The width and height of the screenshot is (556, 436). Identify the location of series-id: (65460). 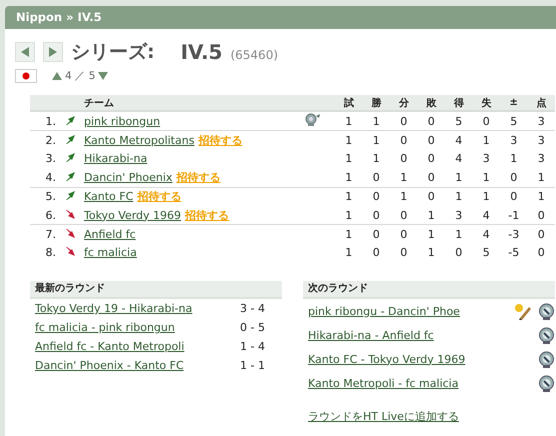
(254, 55).